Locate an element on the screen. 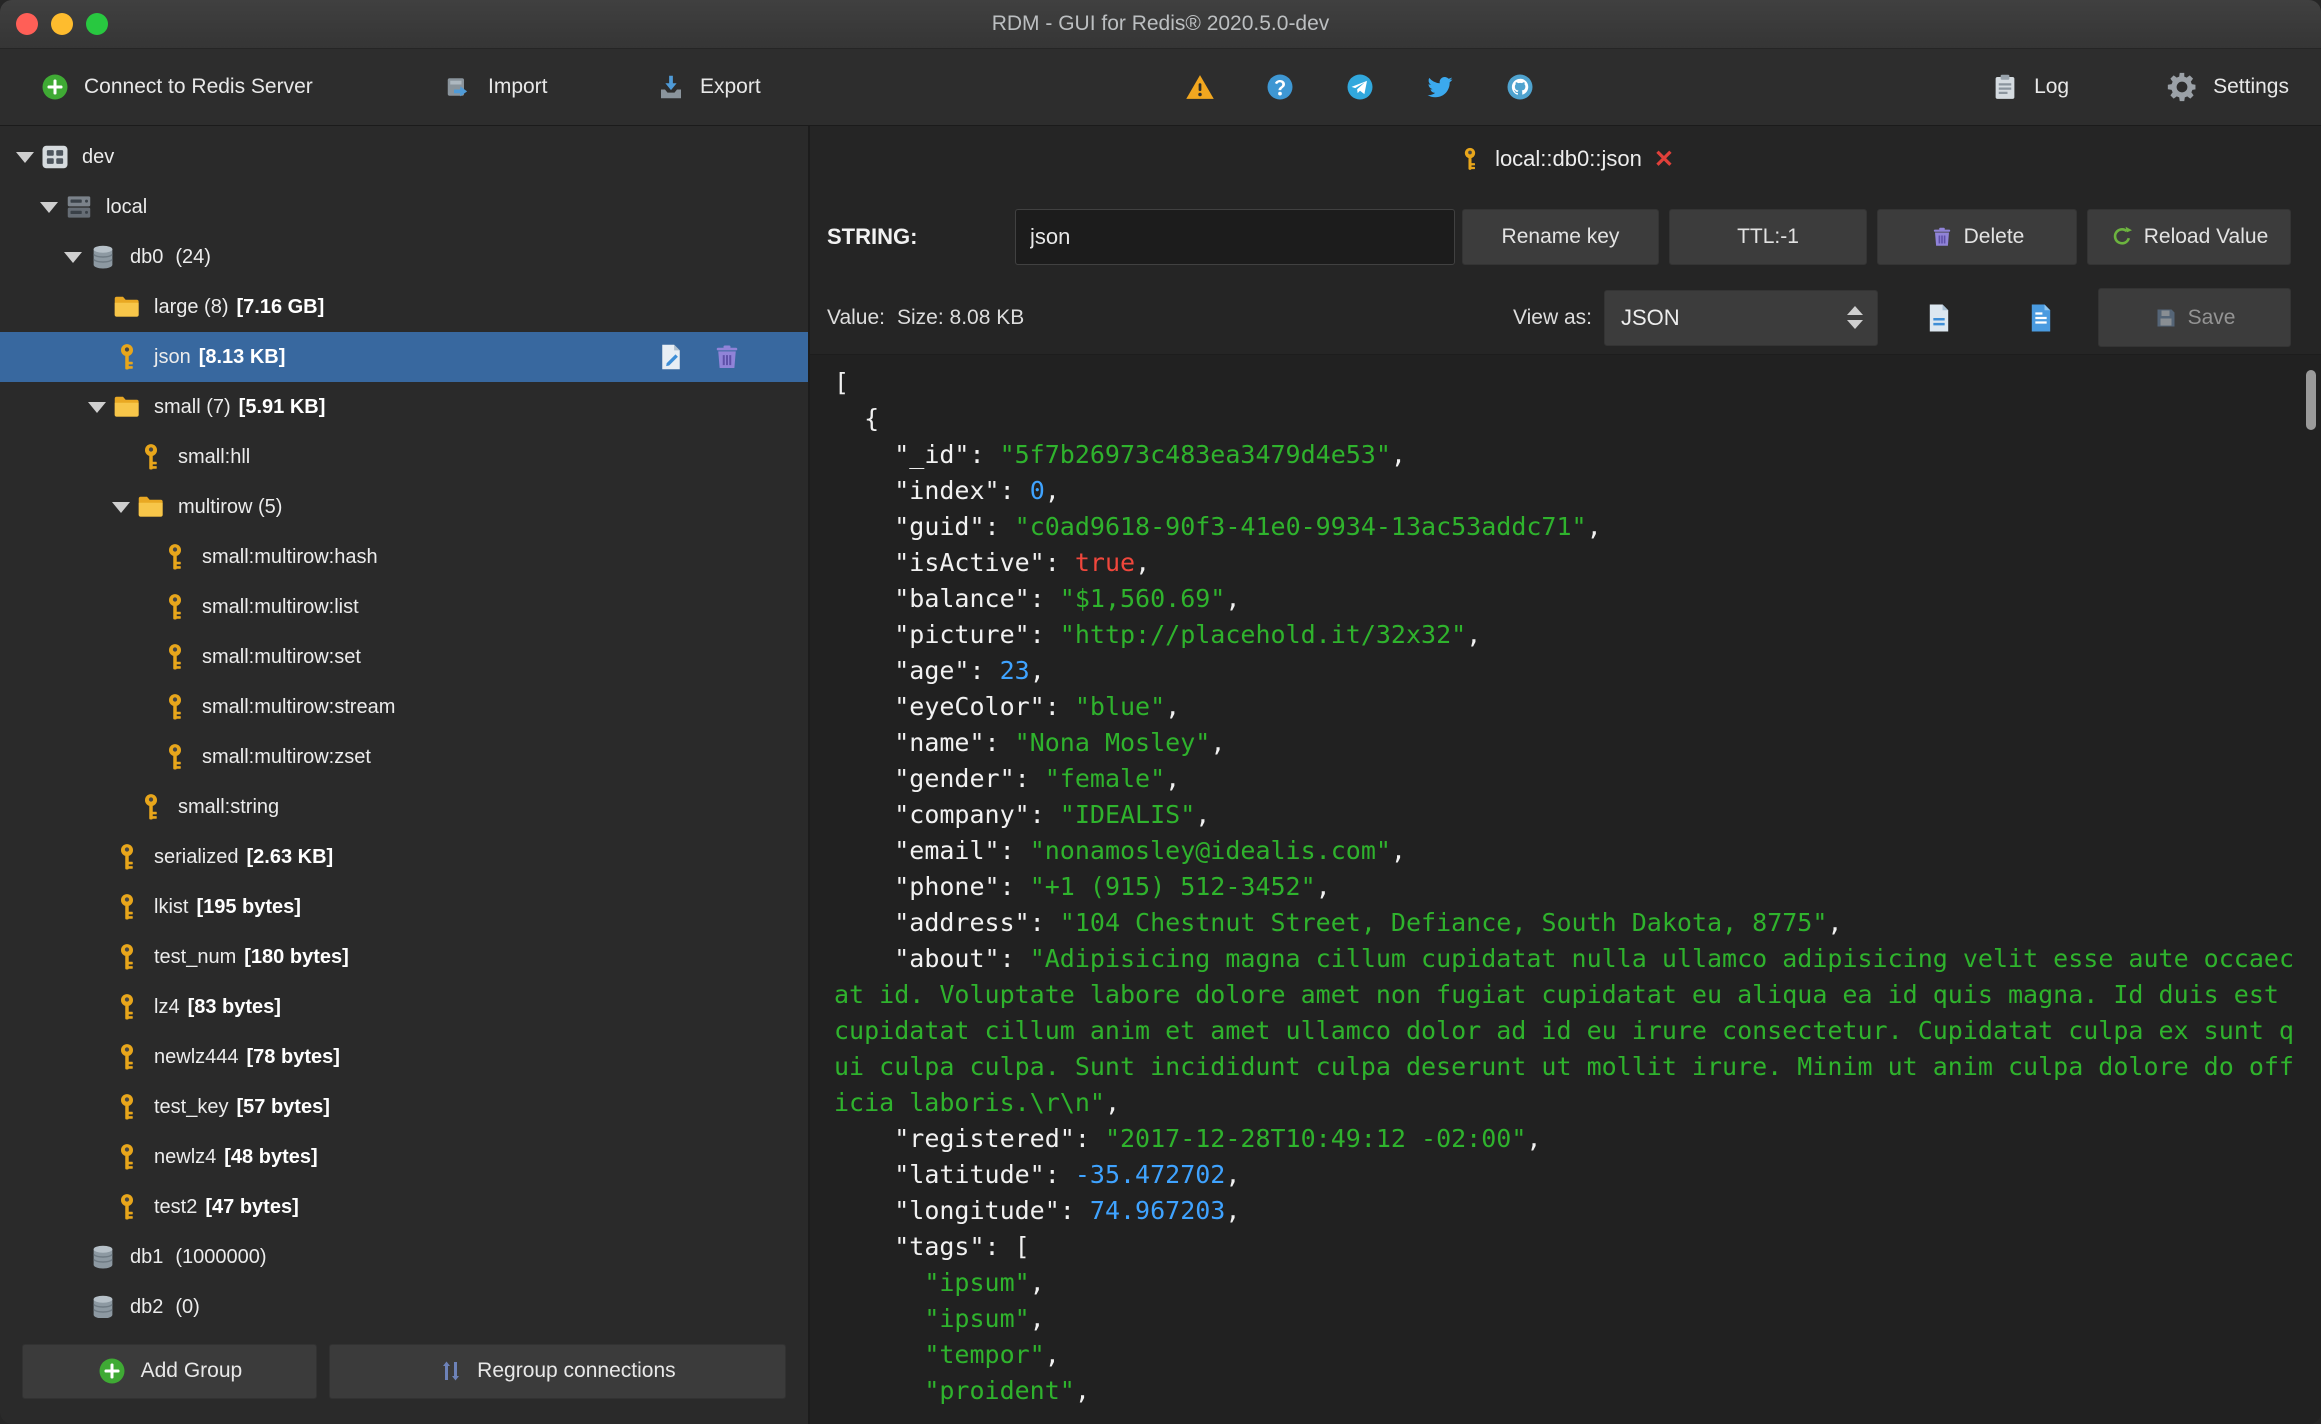 This screenshot has height=1424, width=2321. import-button-label: Import is located at coordinates (518, 86).